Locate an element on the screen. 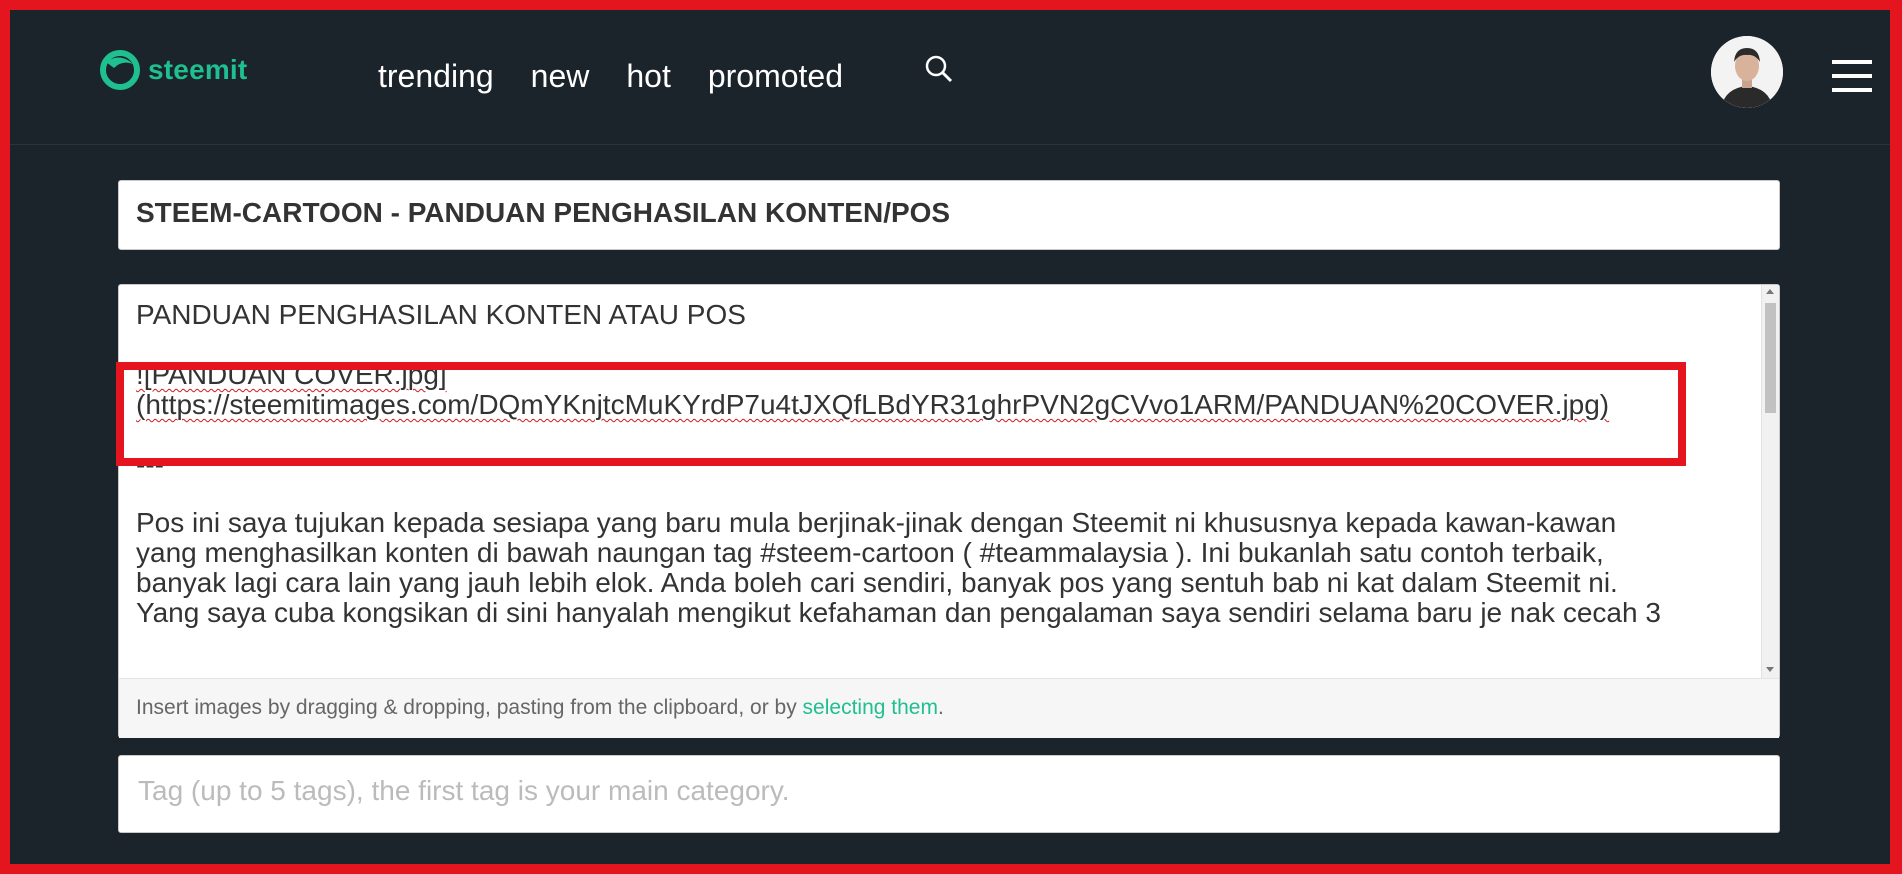  scroll-up-arrow-icon is located at coordinates (1770, 291).